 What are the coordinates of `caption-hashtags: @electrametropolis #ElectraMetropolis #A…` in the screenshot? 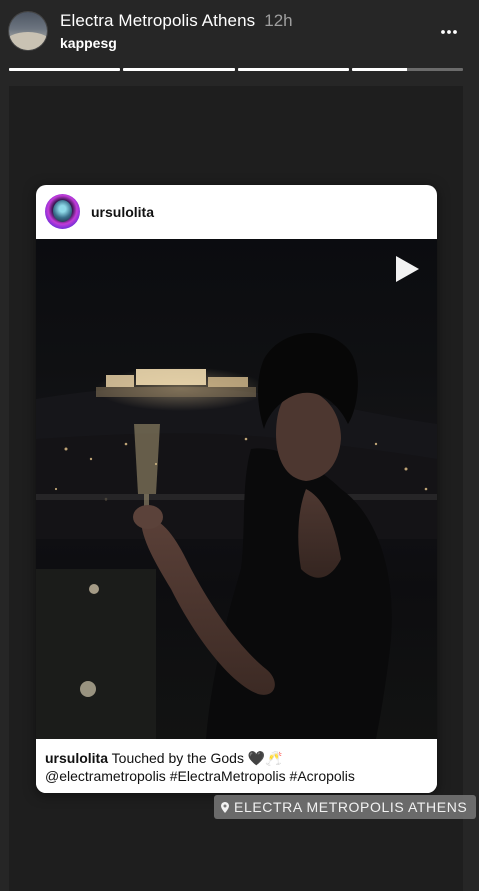 It's located at (200, 776).